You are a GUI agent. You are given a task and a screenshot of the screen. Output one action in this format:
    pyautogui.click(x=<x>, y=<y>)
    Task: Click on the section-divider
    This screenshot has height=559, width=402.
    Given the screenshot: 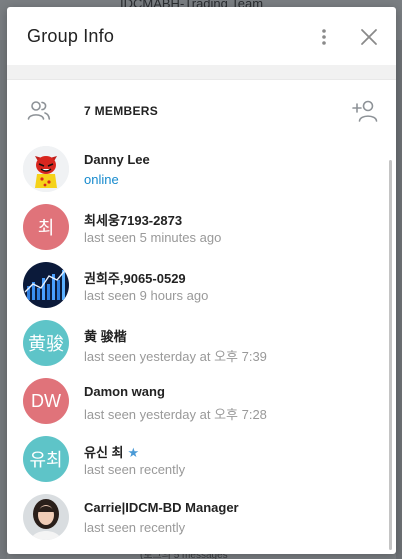 What is the action you would take?
    pyautogui.click(x=201, y=72)
    